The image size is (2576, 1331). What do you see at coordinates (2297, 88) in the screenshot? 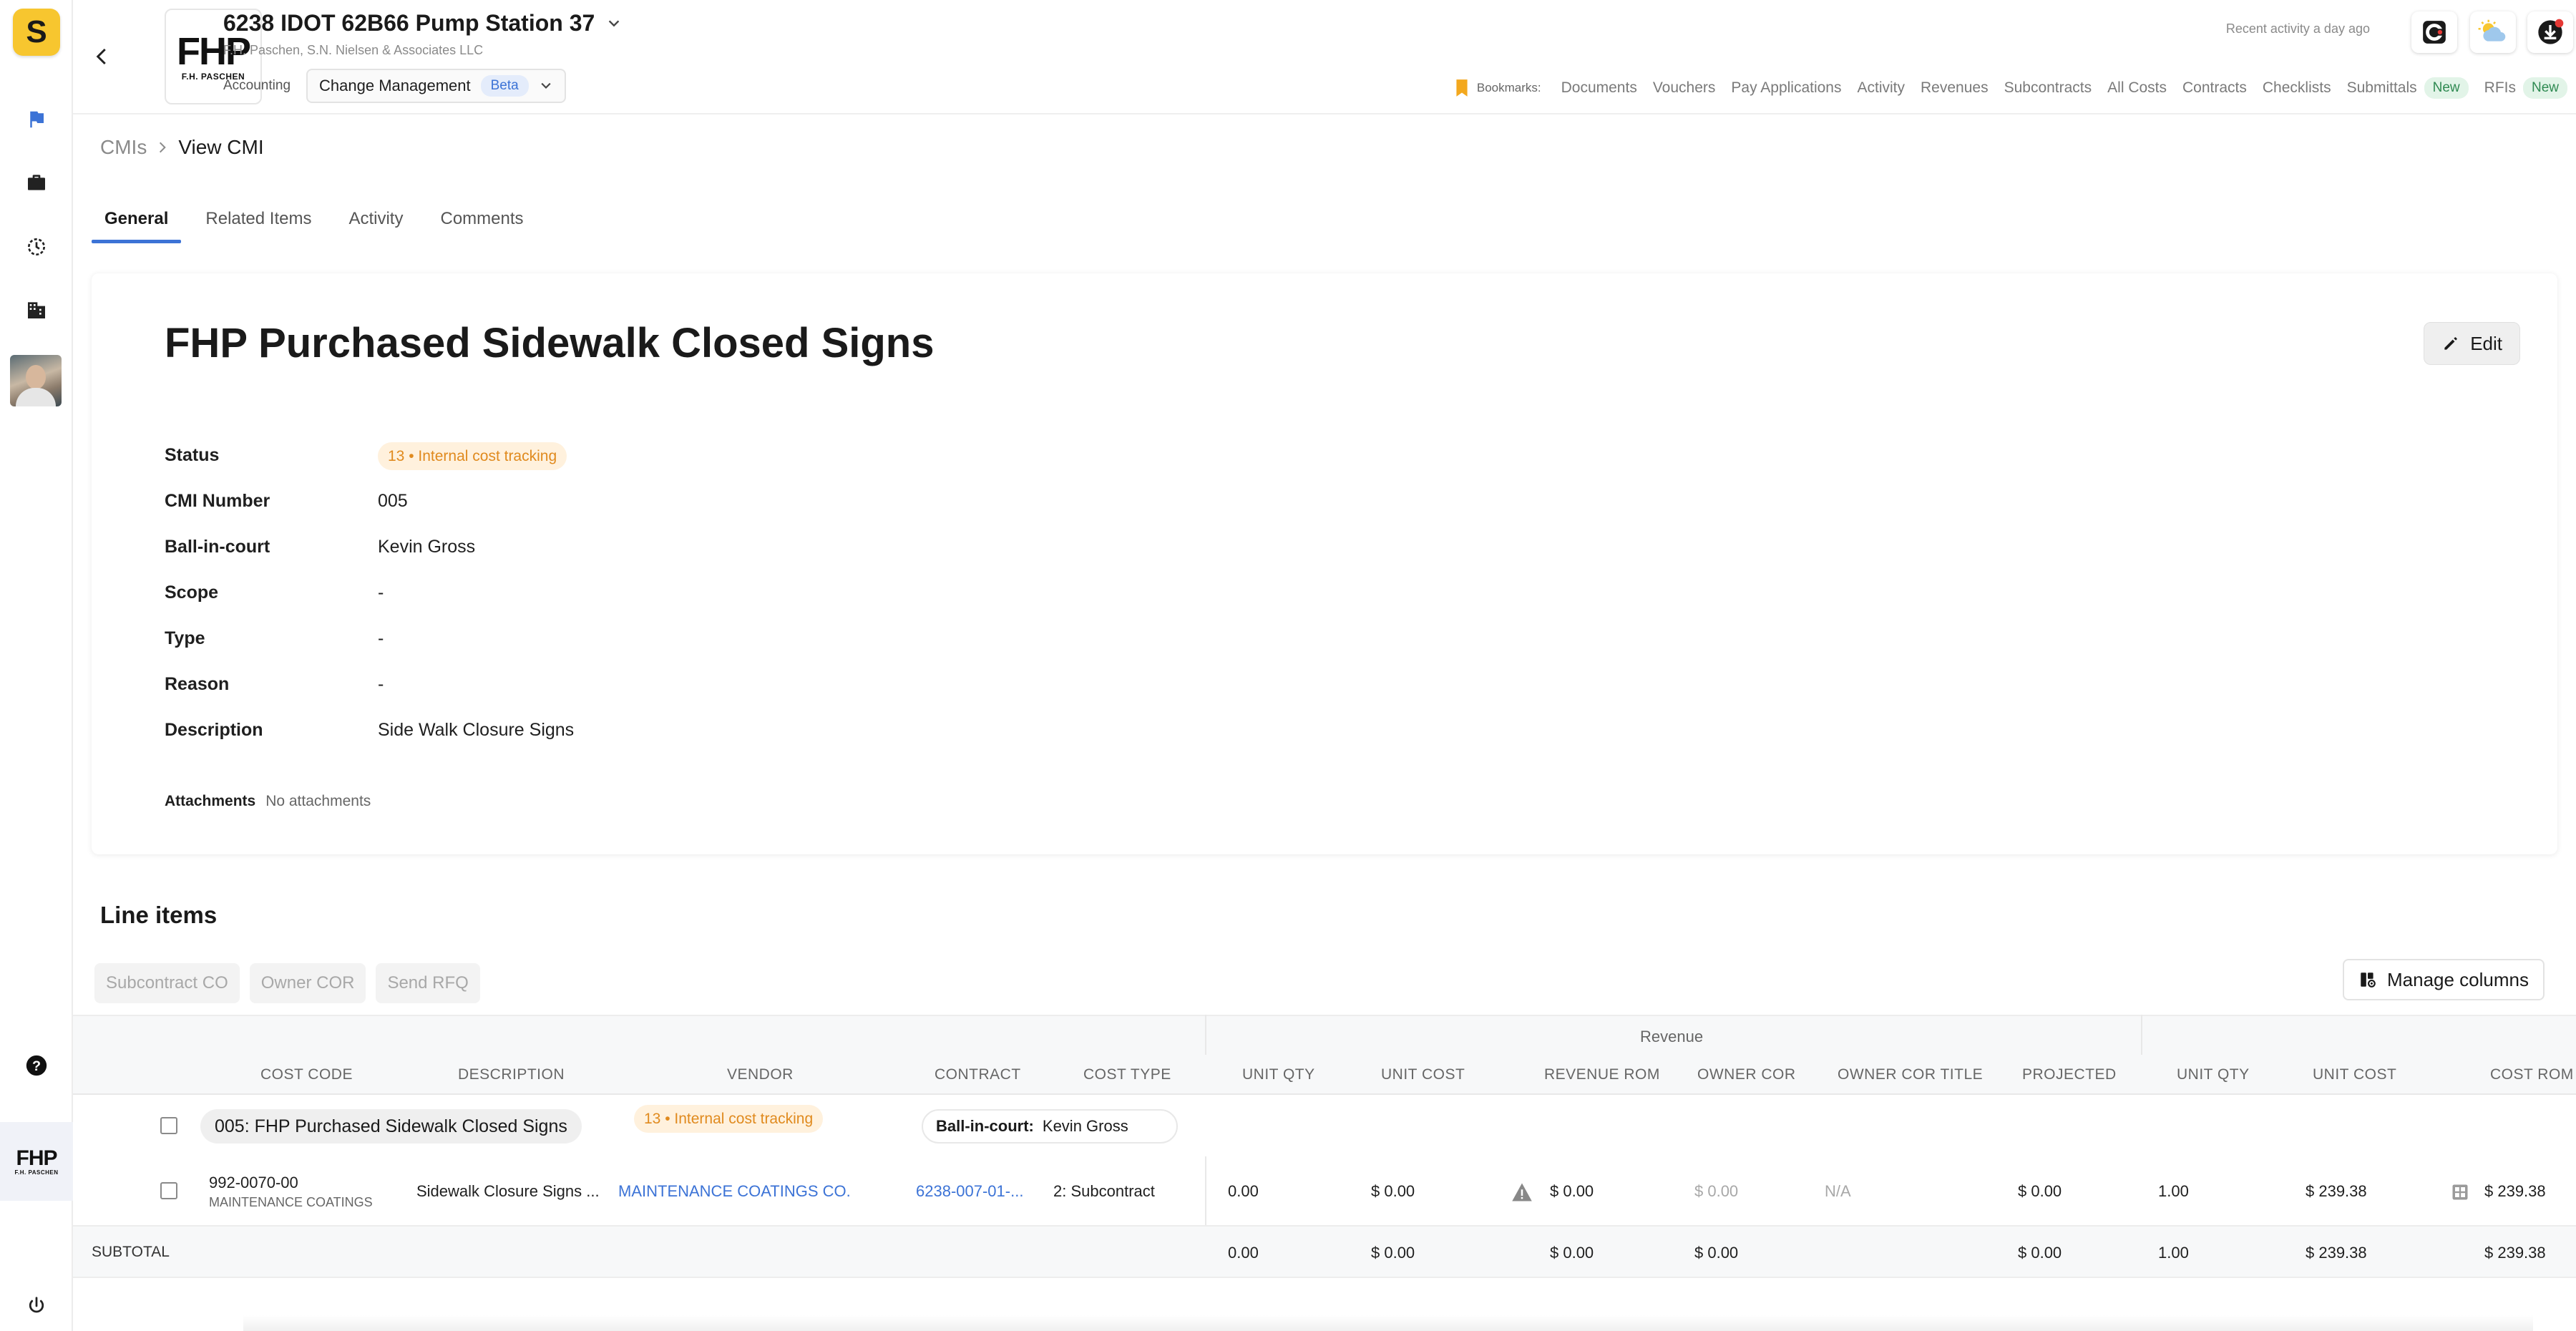
I see `bookmark-checklists: Checklists` at bounding box center [2297, 88].